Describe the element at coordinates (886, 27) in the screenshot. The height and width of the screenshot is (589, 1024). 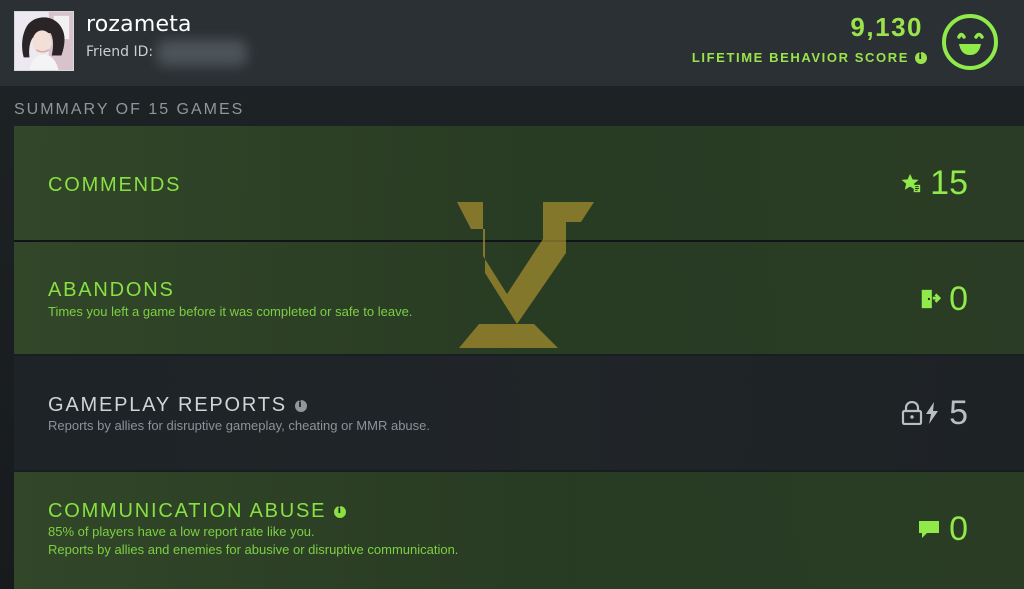
I see `behavior-score: 9,130` at that location.